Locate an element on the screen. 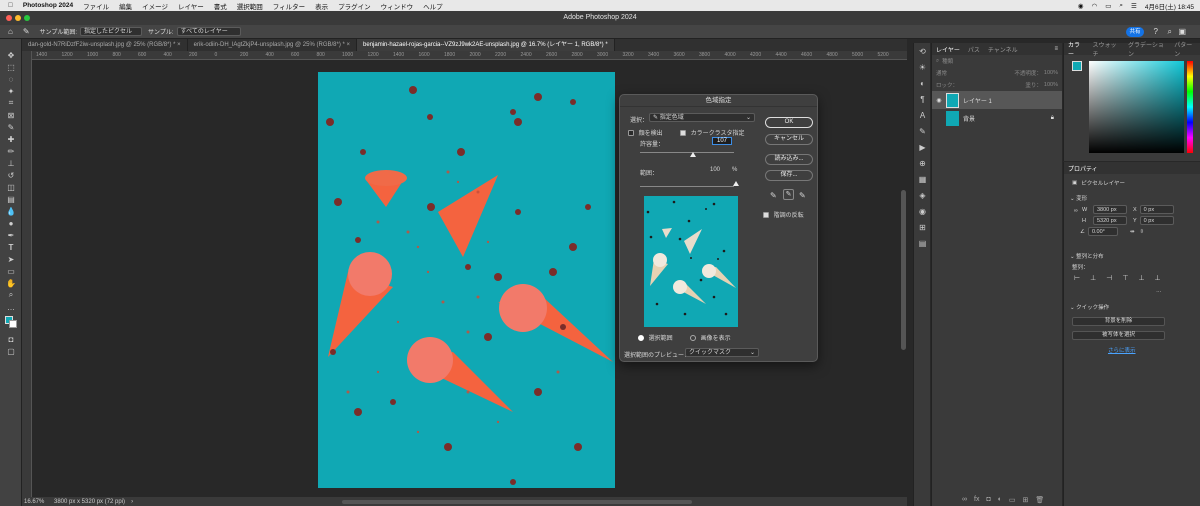  eyedropper-plus-icon: ✎ is located at coordinates (788, 194).